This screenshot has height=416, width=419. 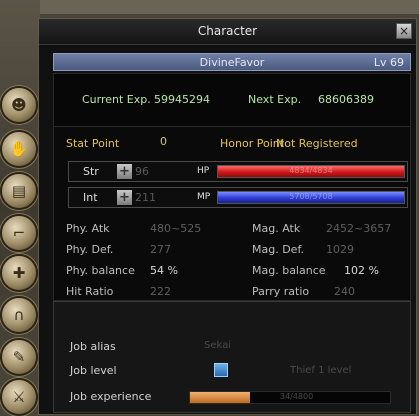 I want to click on hp-text: 4834/4834, so click(x=311, y=170).